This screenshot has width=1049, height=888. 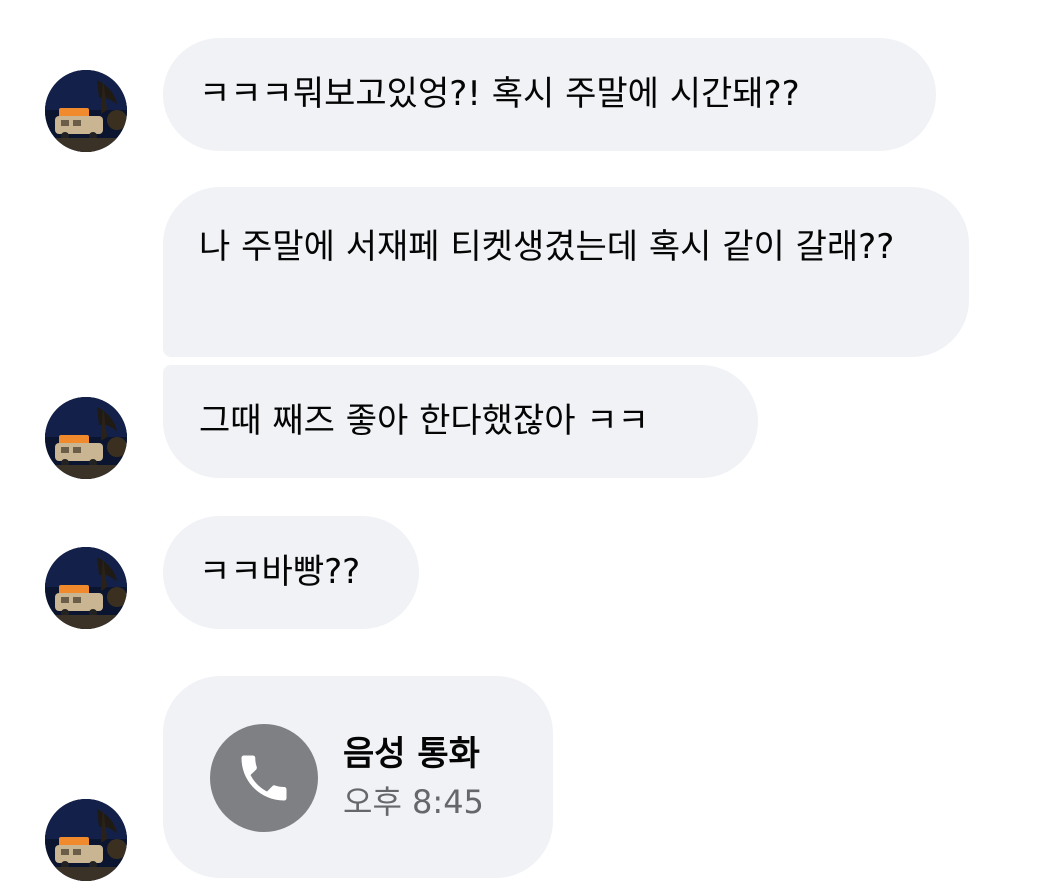 I want to click on call-time: 오후 8:45, so click(x=413, y=802).